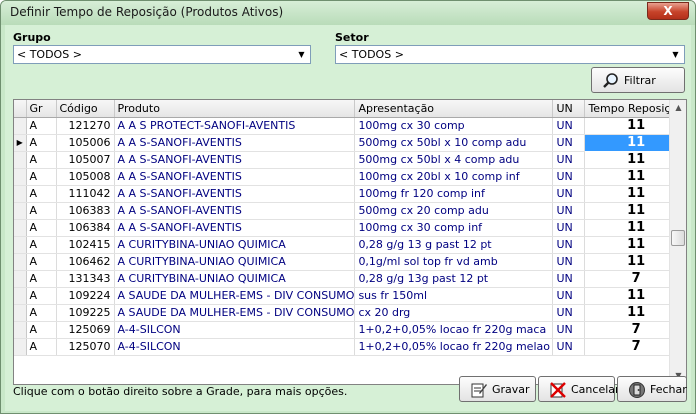  What do you see at coordinates (85, 279) in the screenshot?
I see `cell-codigo: 131343` at bounding box center [85, 279].